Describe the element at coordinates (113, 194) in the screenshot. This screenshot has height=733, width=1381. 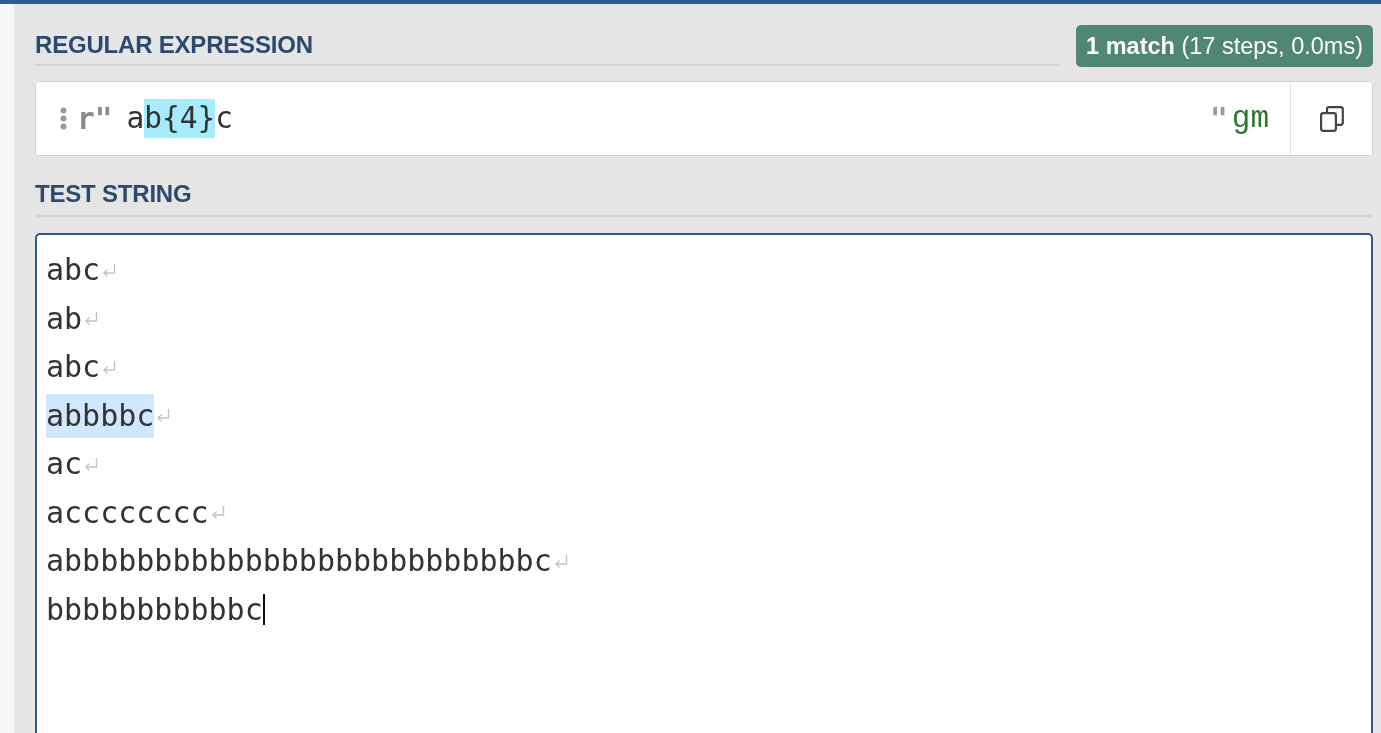
I see `section-title: TEST STRING` at that location.